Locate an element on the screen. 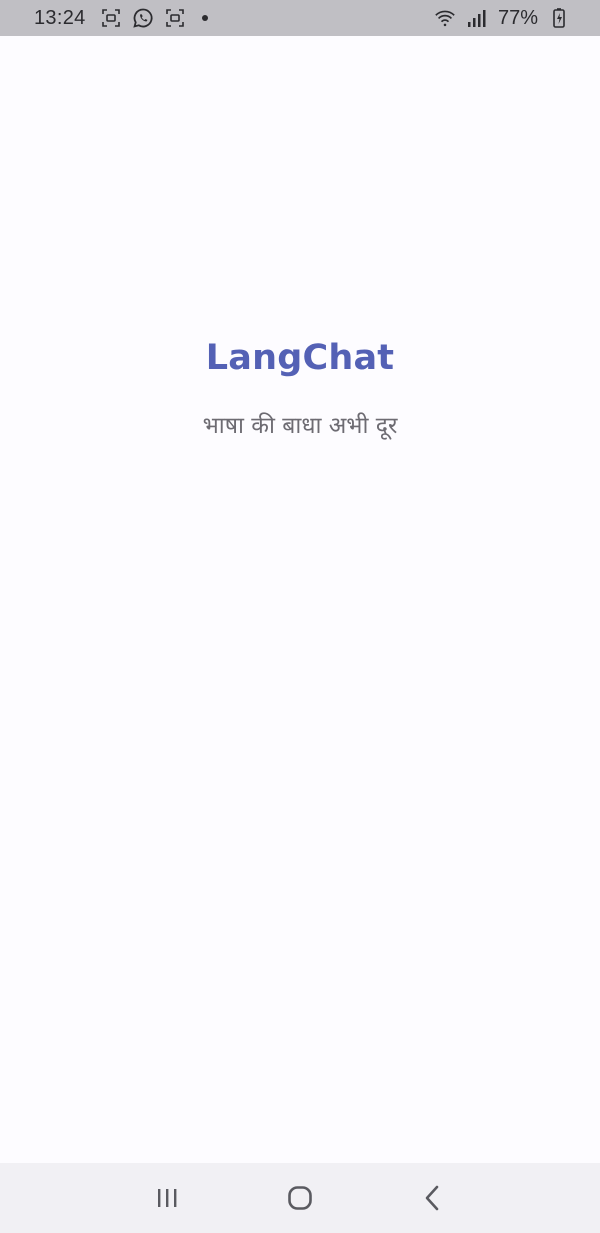 This screenshot has height=1233, width=600. app-title: LangChat is located at coordinates (300, 358).